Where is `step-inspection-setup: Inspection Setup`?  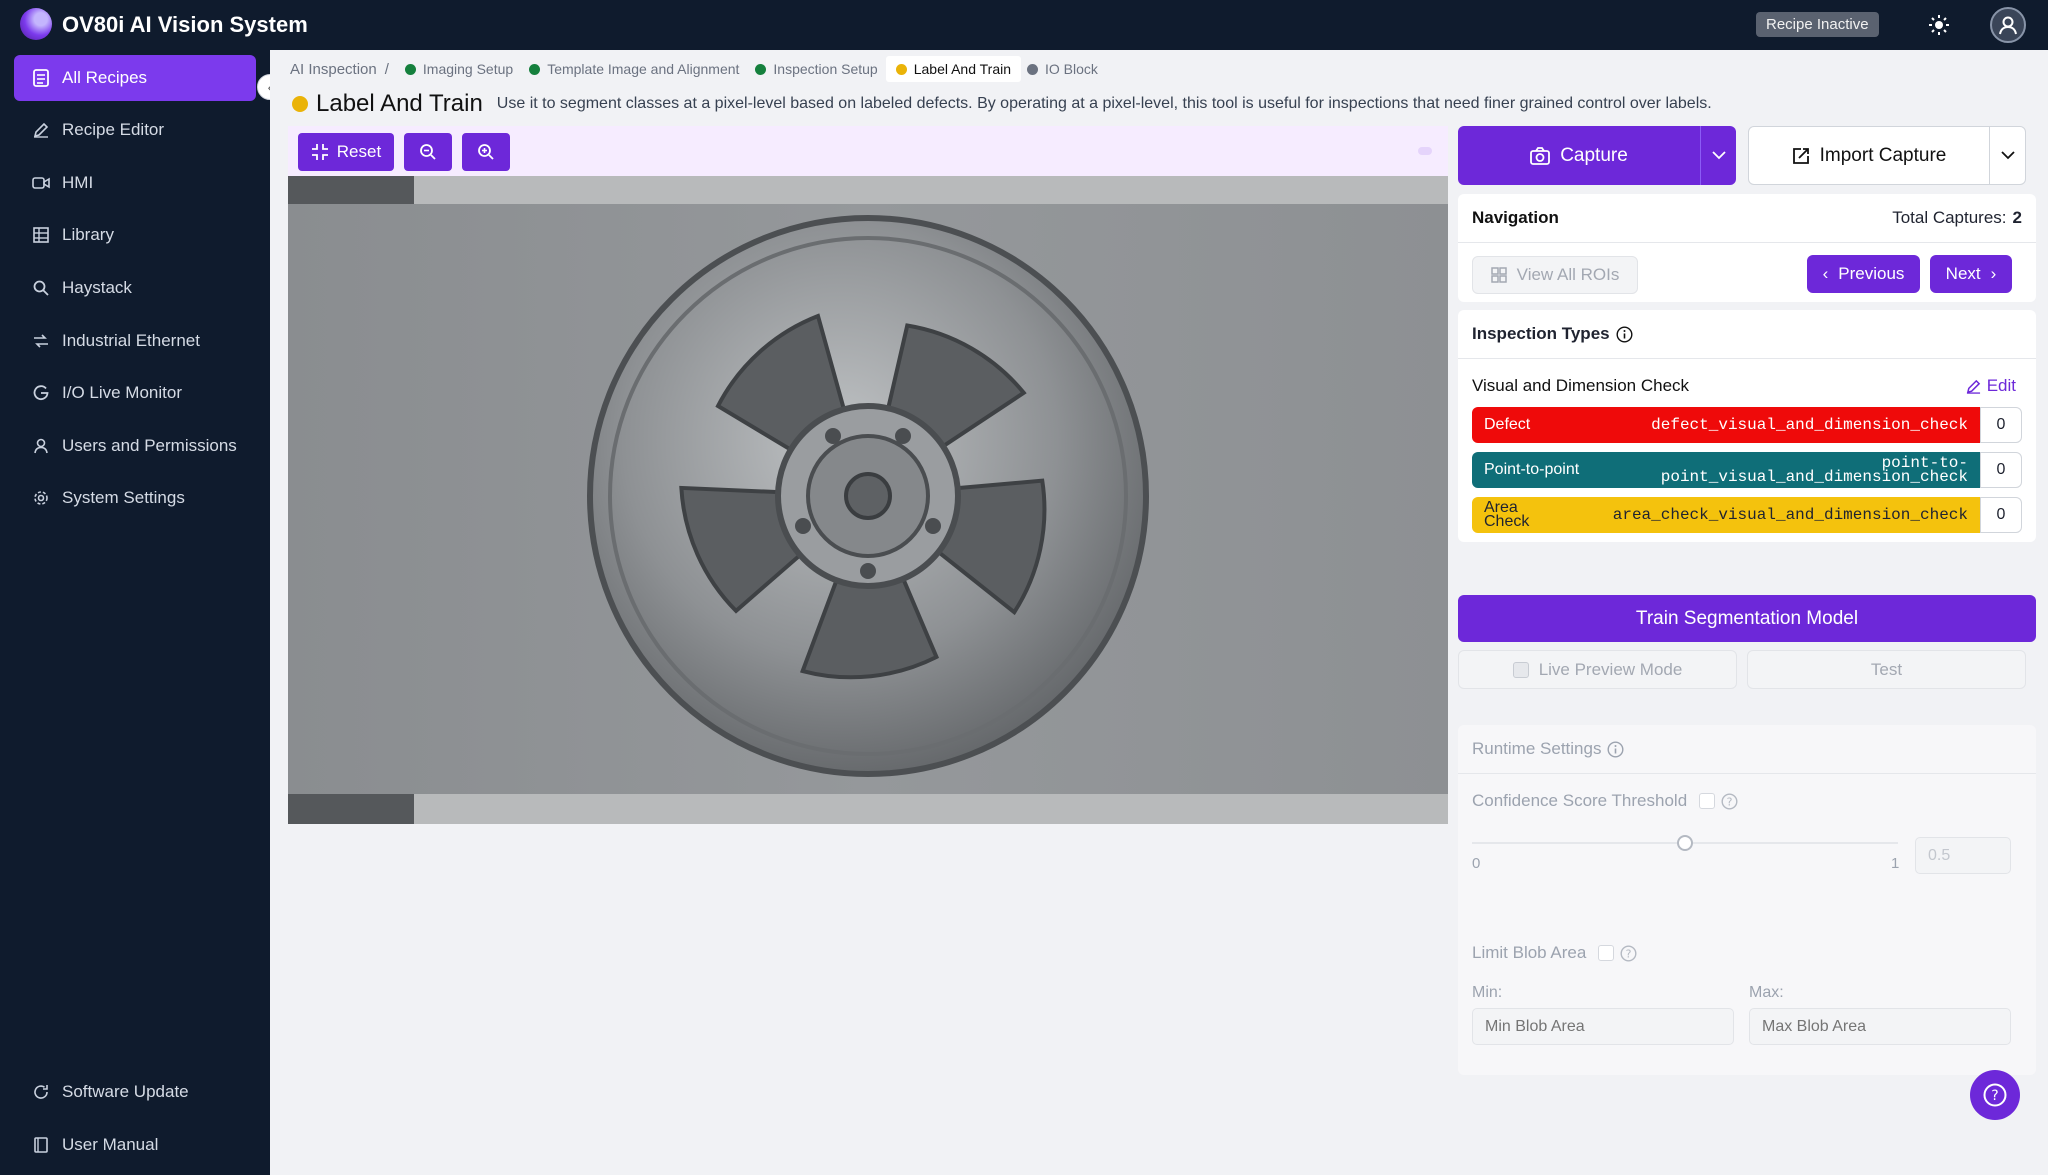 step-inspection-setup: Inspection Setup is located at coordinates (816, 69).